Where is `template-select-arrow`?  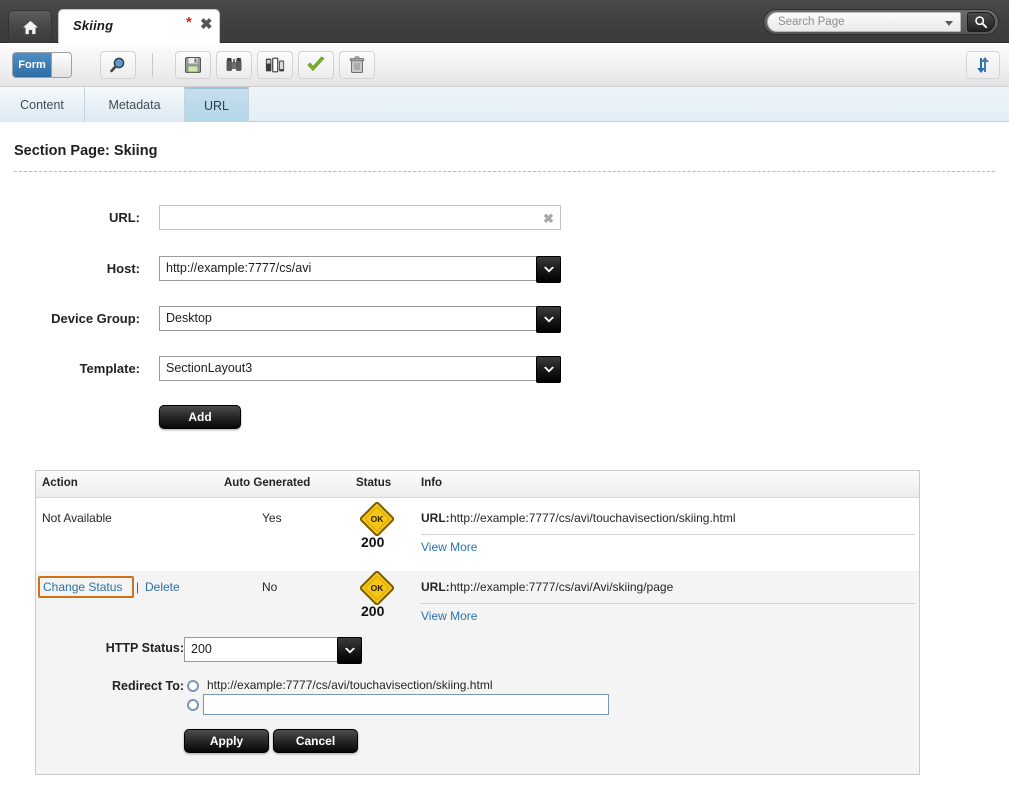
template-select-arrow is located at coordinates (548, 369).